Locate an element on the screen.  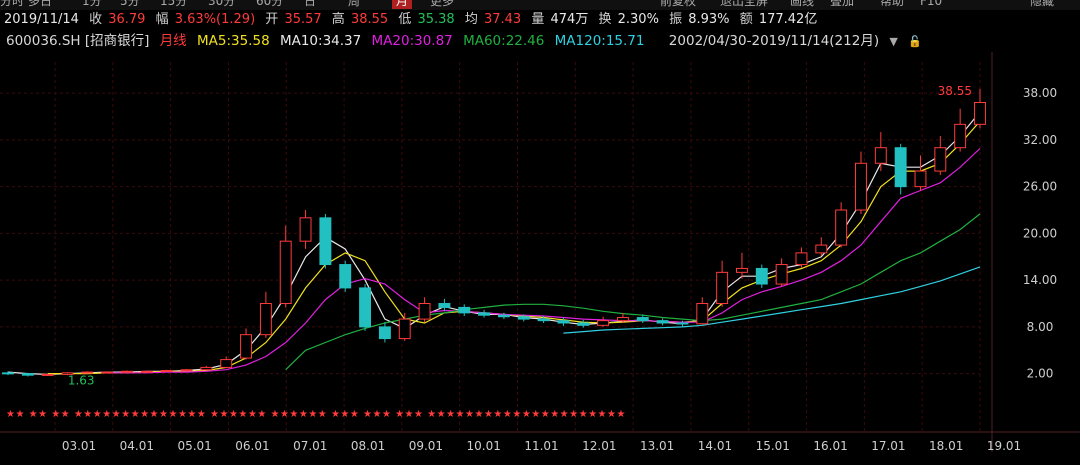
low-value: 35.38 is located at coordinates (436, 19).